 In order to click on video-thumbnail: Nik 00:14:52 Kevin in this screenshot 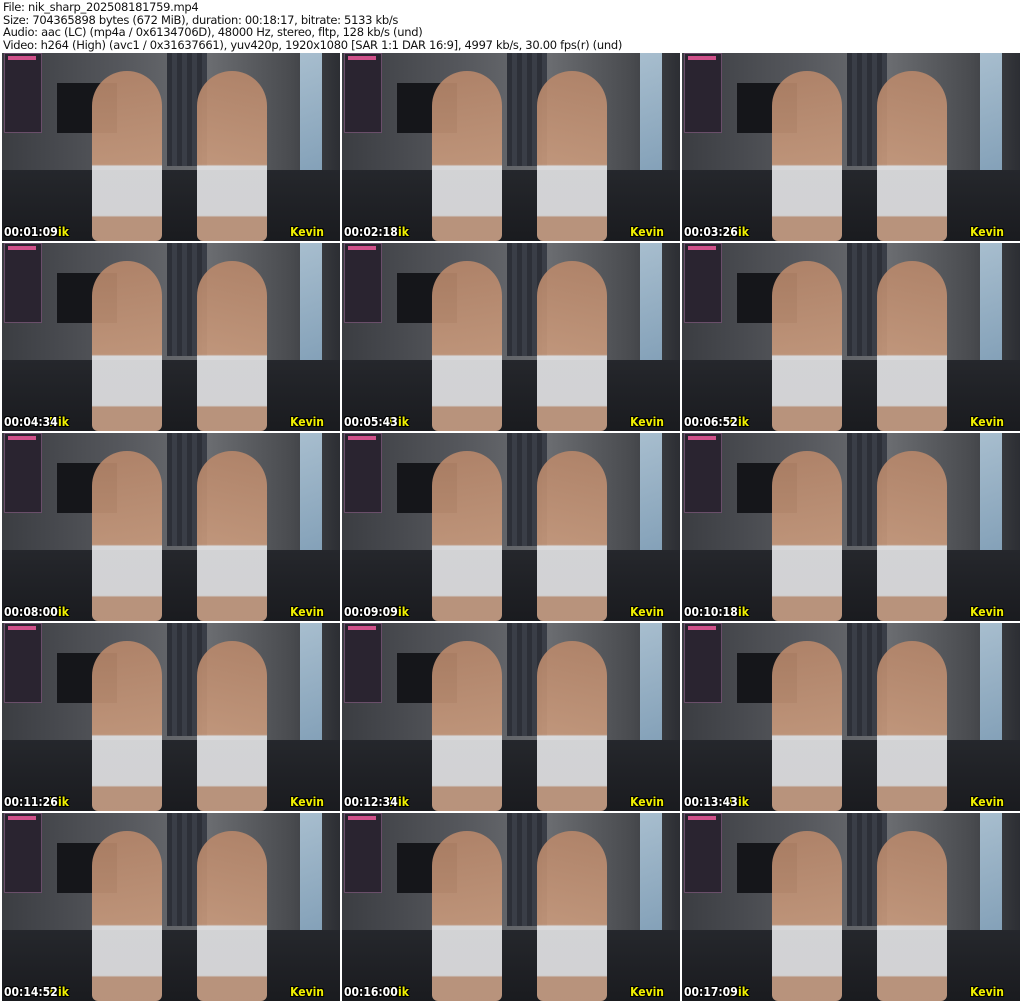, I will do `click(171, 907)`.